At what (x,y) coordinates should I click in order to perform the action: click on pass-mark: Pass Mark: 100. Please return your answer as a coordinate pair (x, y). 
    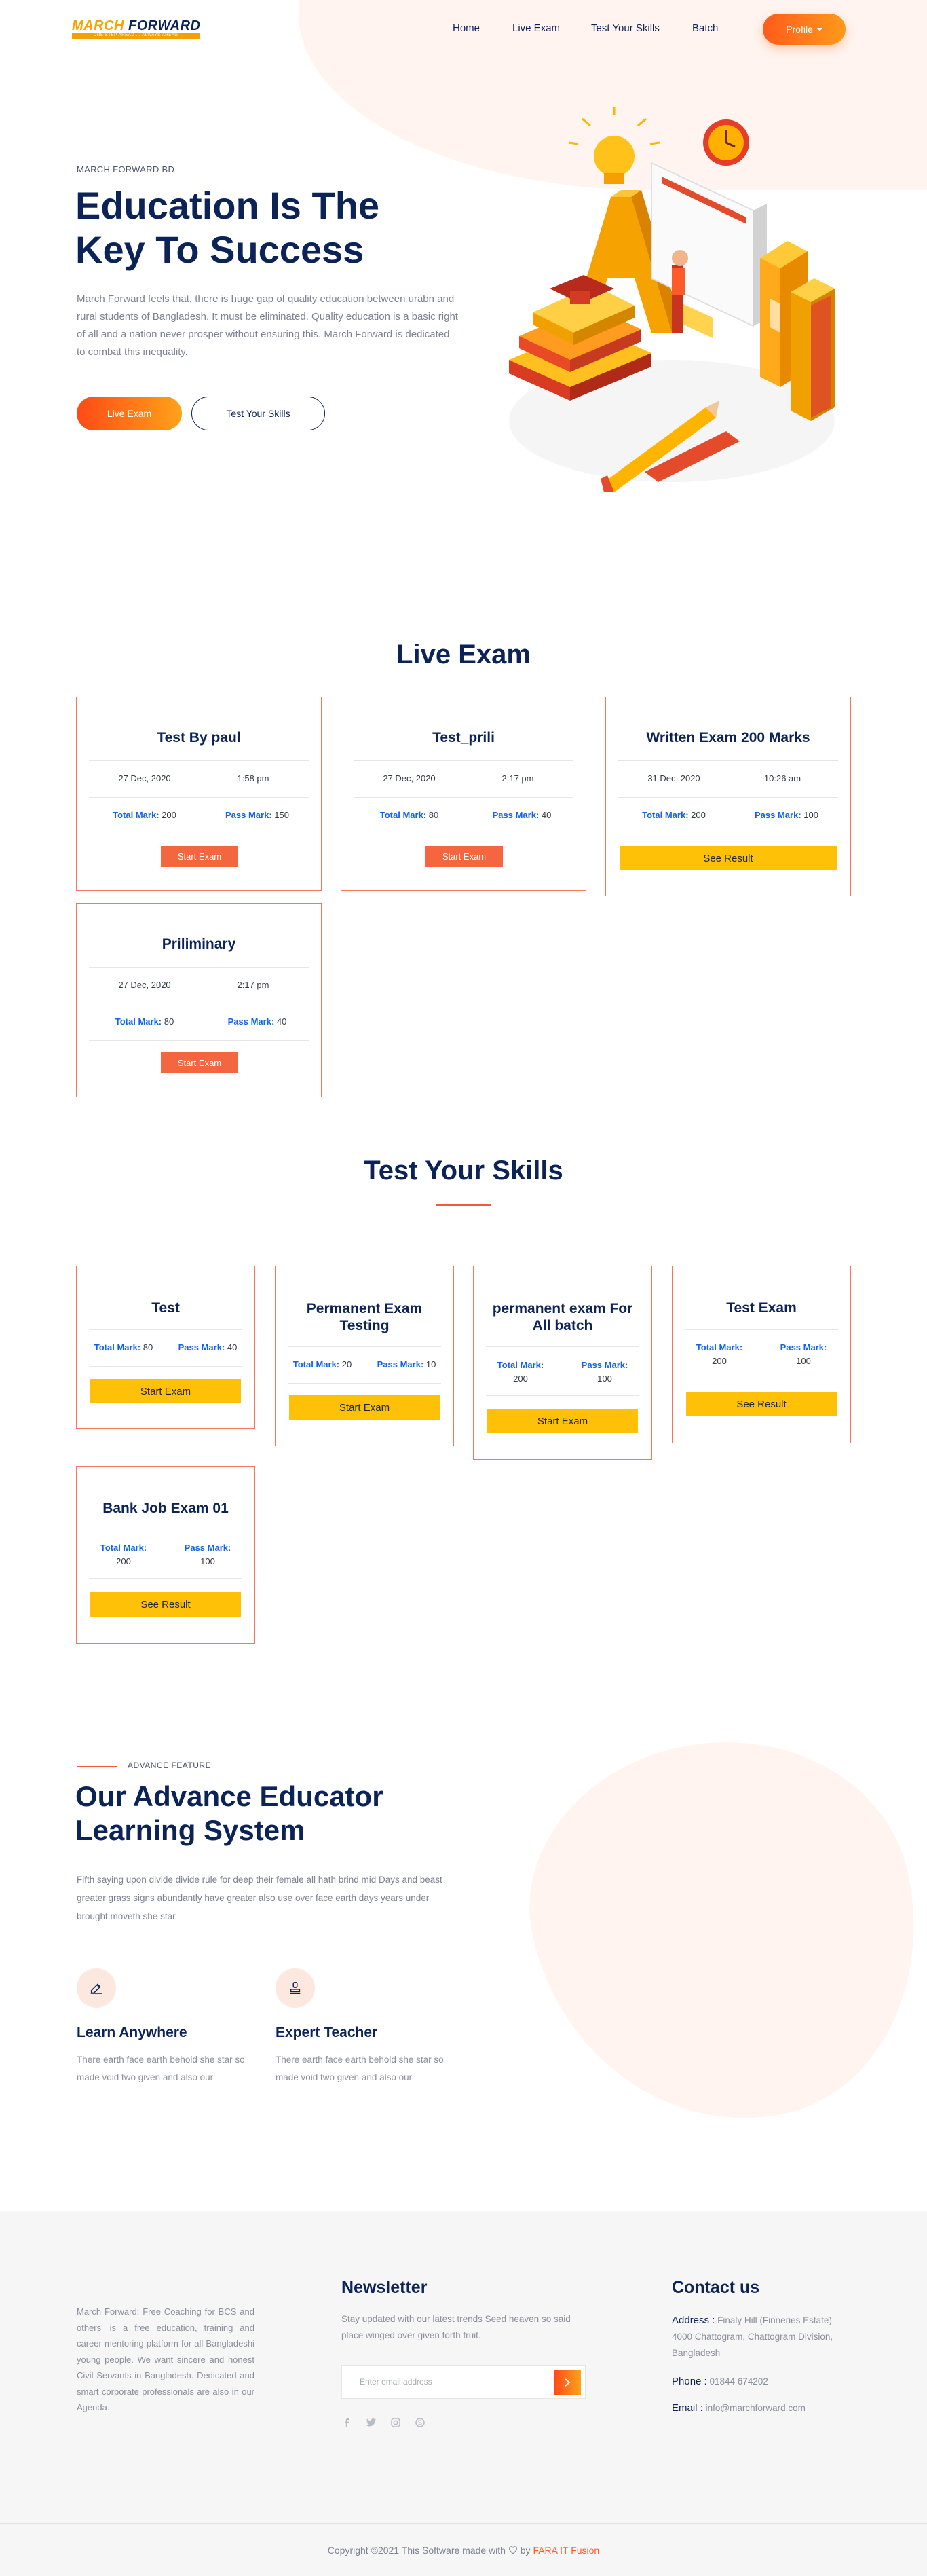
    Looking at the image, I should click on (207, 1554).